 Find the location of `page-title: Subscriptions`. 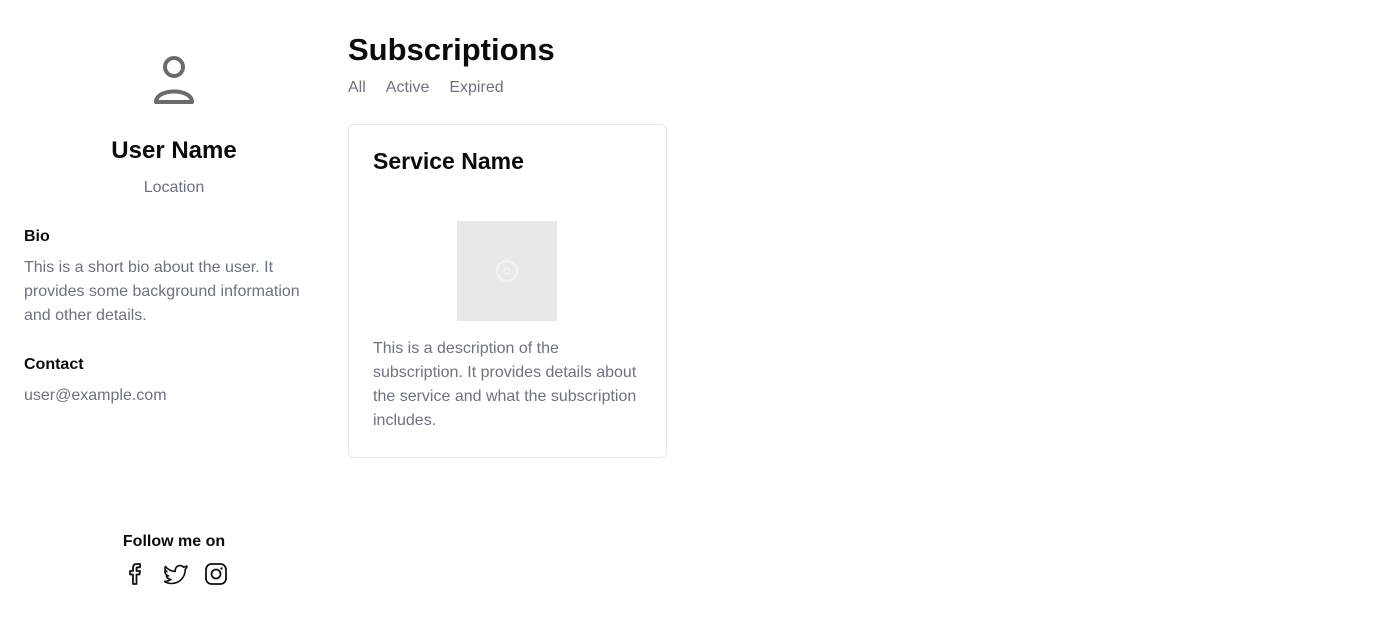

page-title: Subscriptions is located at coordinates (451, 49).